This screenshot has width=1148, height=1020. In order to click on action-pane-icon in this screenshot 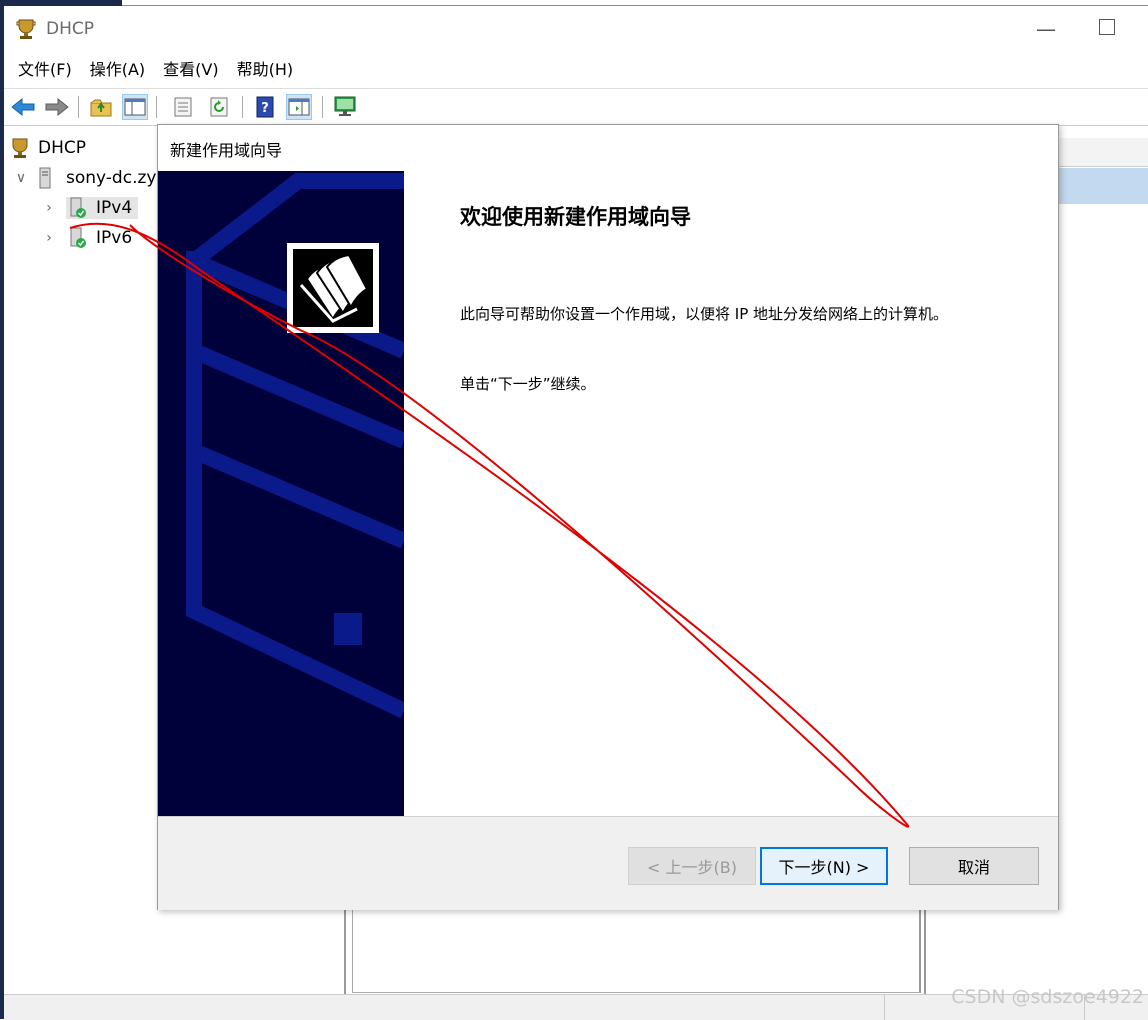, I will do `click(299, 107)`.